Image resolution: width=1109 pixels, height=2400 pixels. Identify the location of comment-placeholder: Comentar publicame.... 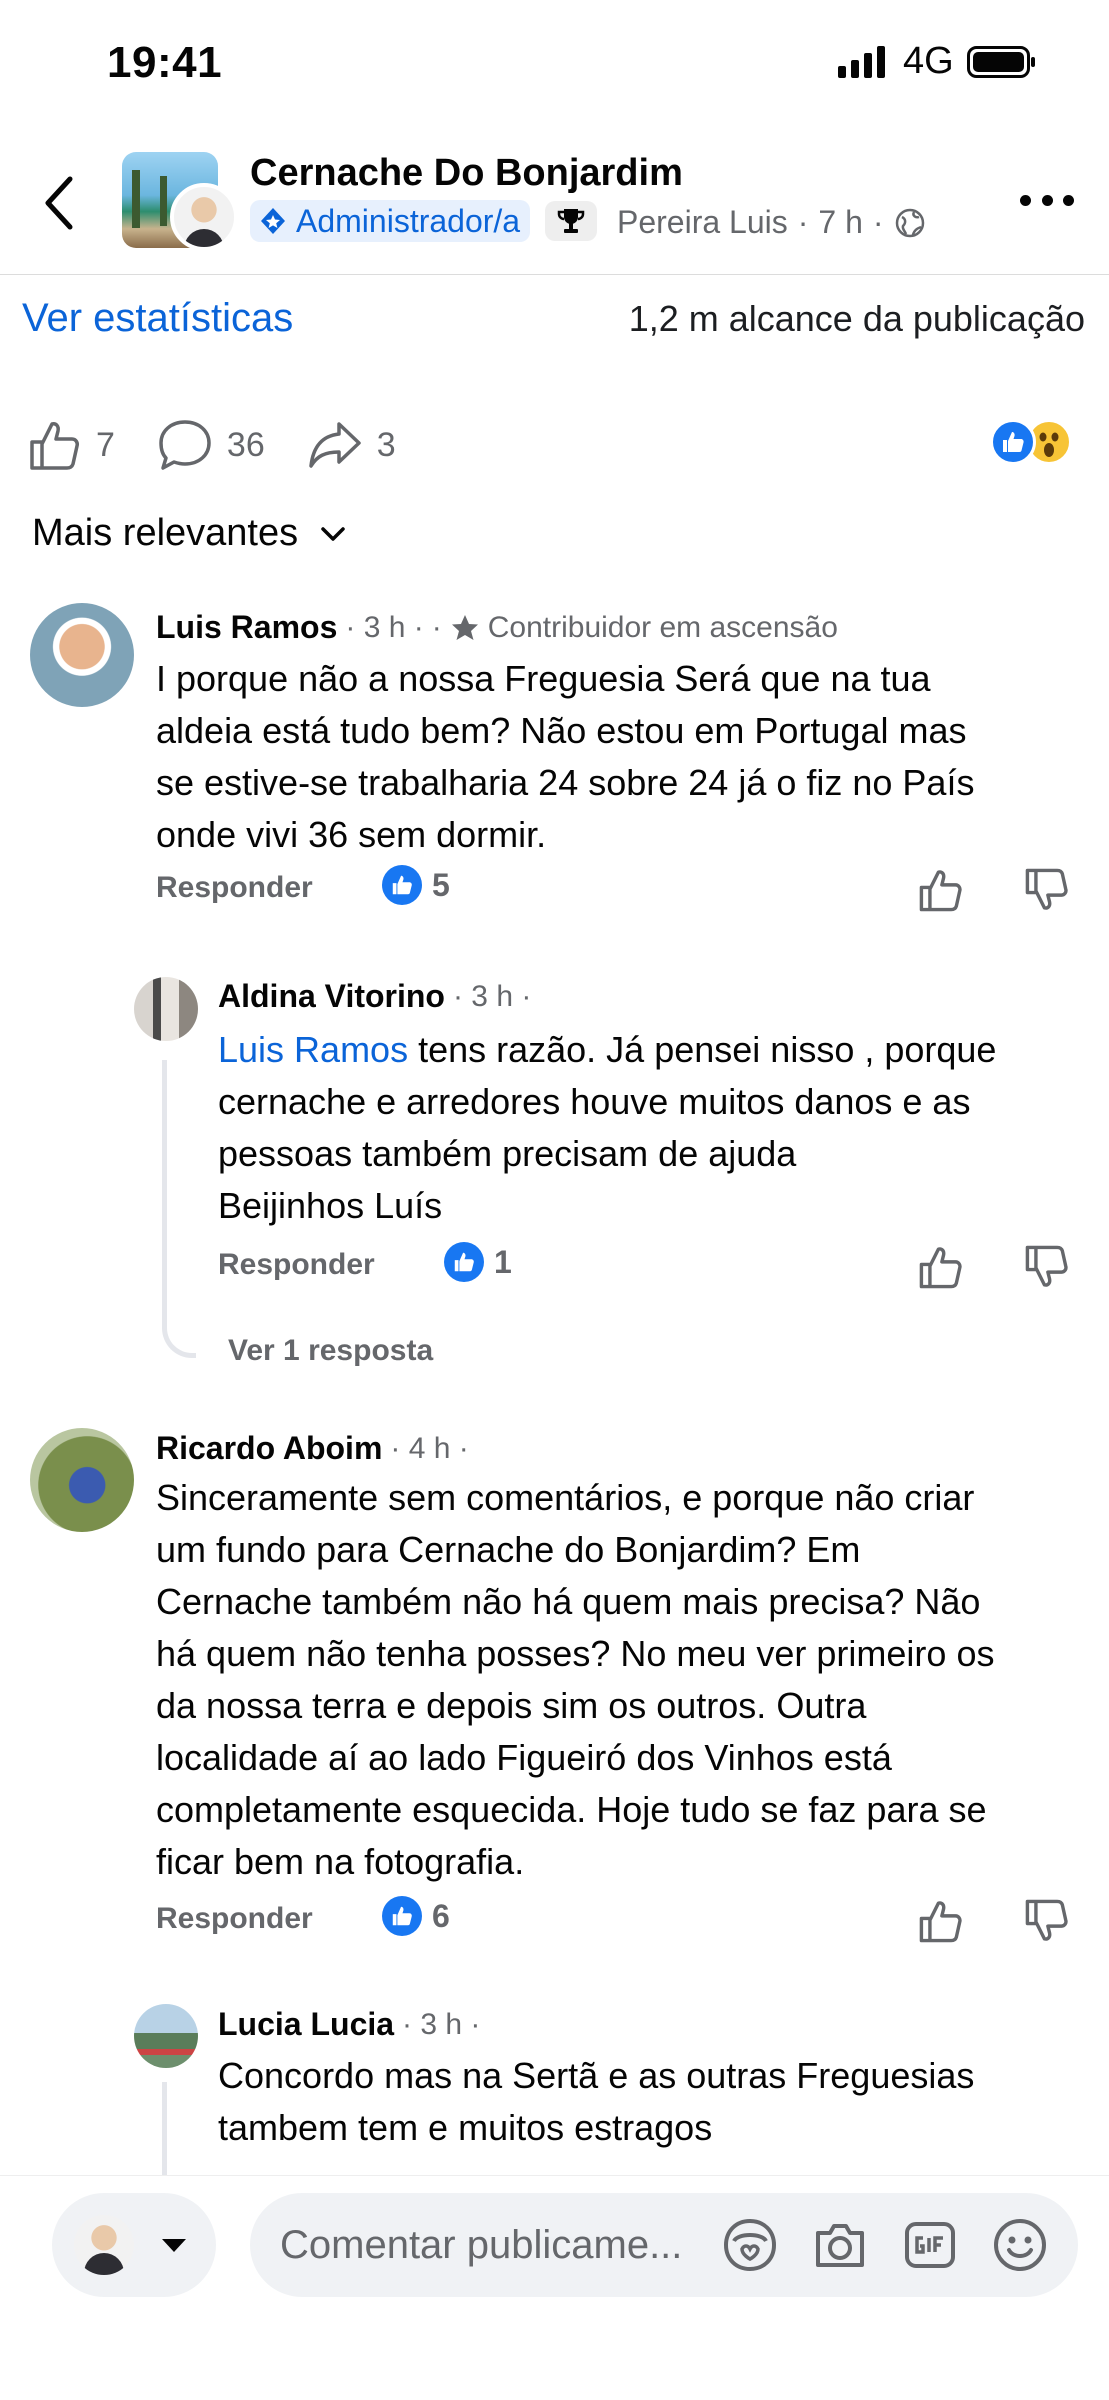
(481, 2245).